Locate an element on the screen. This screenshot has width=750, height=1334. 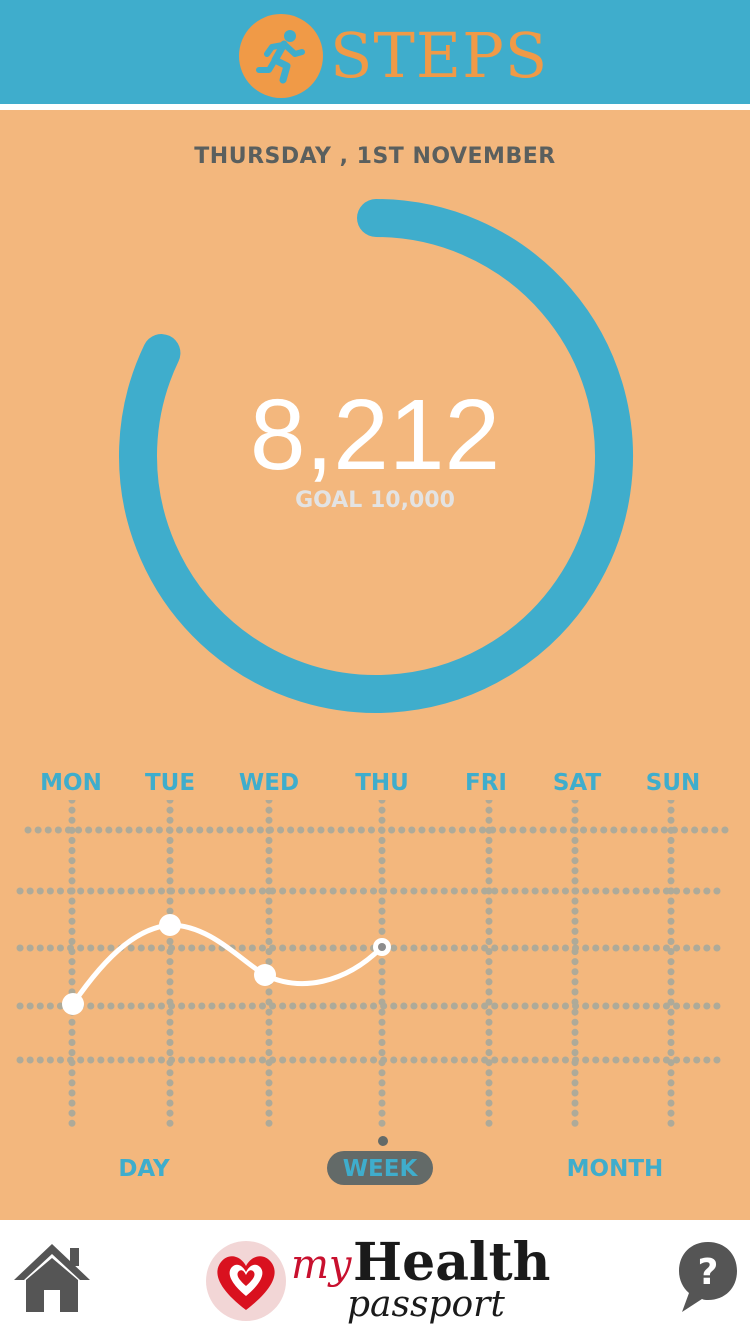
weekly-steps-line is located at coordinates (227, 964).